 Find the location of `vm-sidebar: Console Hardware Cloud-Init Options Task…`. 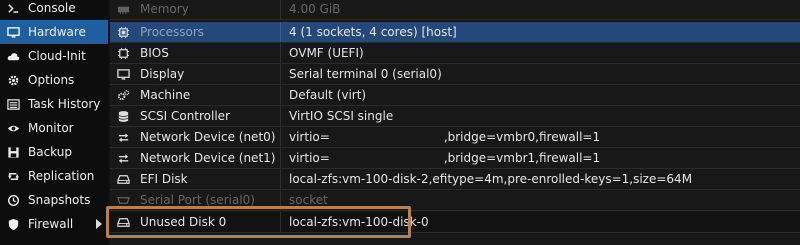

vm-sidebar: Console Hardware Cloud-Init Options Task… is located at coordinates (54, 122).